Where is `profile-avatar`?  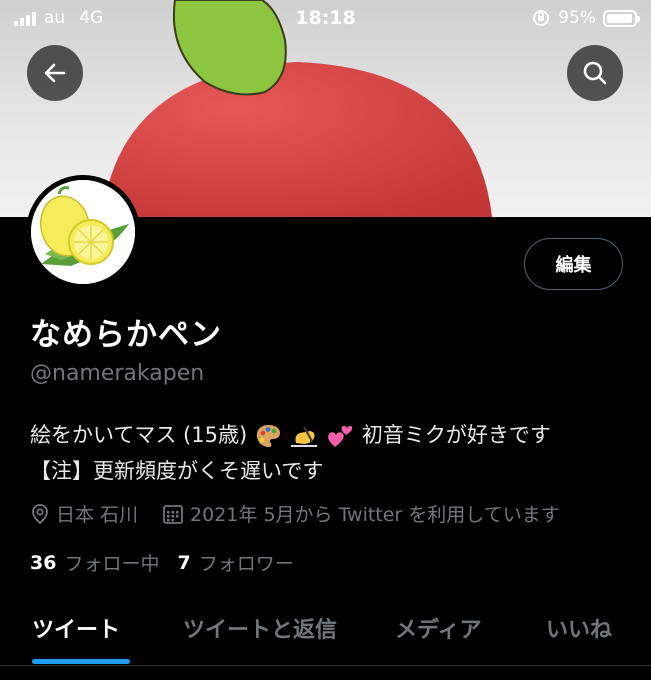 profile-avatar is located at coordinates (83, 232).